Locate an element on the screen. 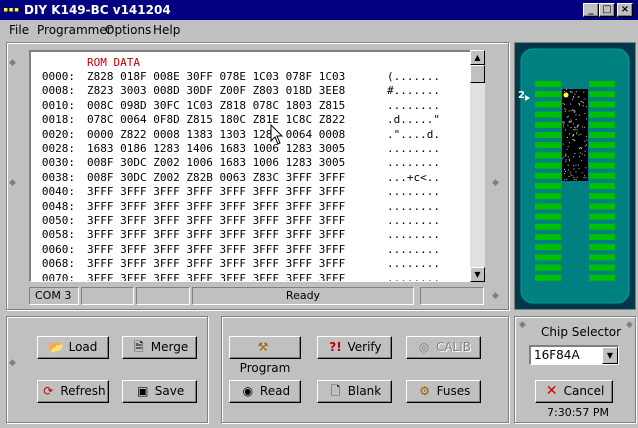  rom-row-address: 0058: is located at coordinates (58, 235).